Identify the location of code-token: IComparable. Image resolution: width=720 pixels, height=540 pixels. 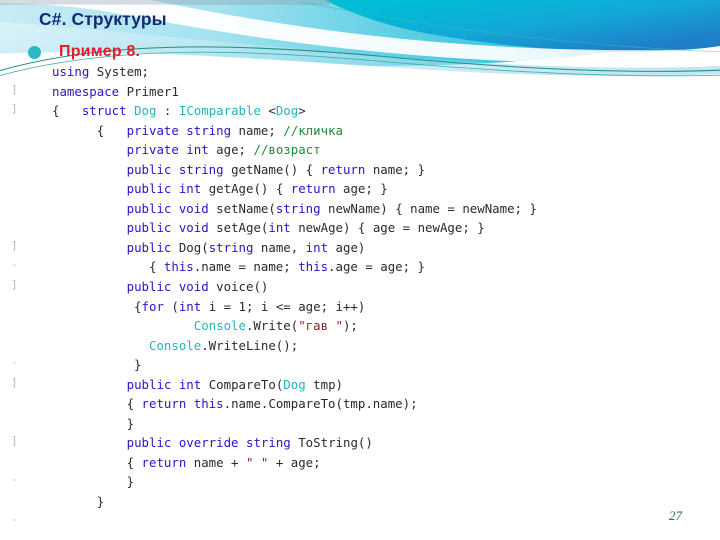
(219, 111).